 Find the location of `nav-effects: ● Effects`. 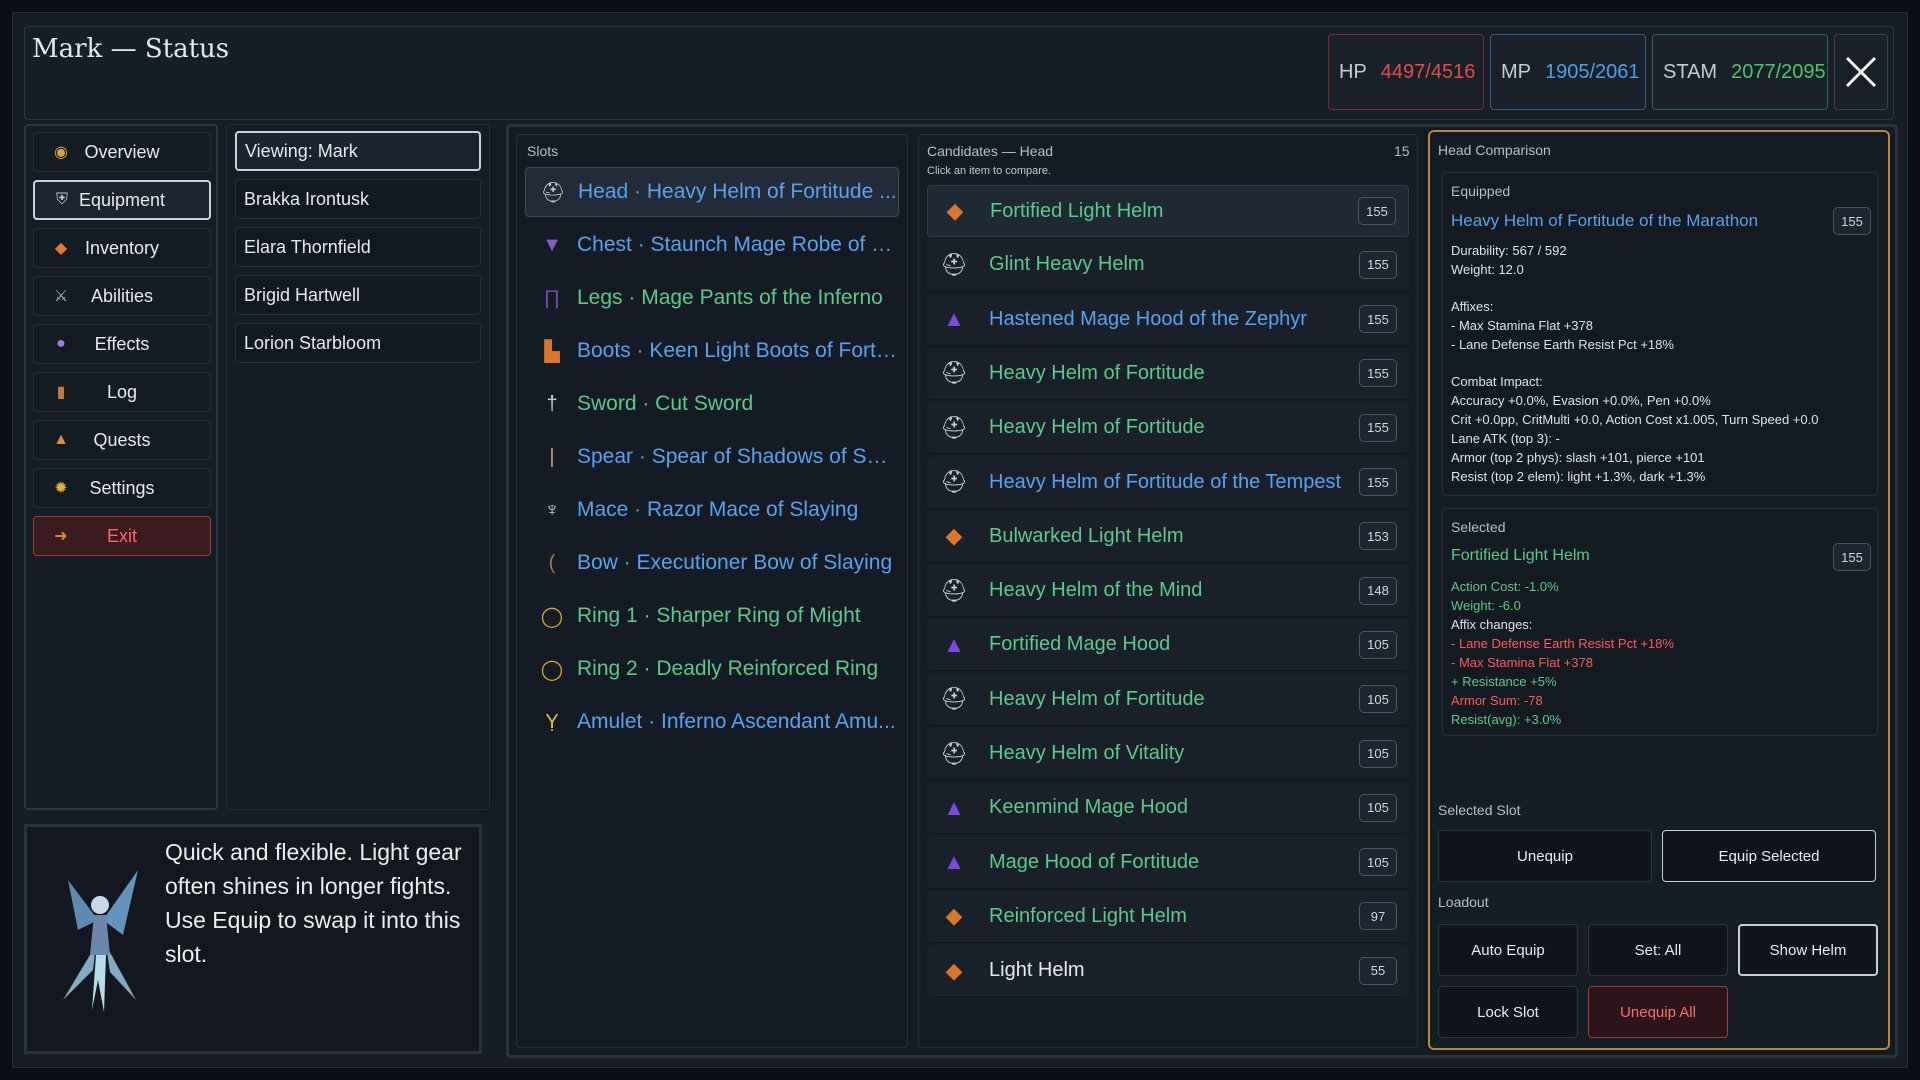

nav-effects: ● Effects is located at coordinates (122, 344).